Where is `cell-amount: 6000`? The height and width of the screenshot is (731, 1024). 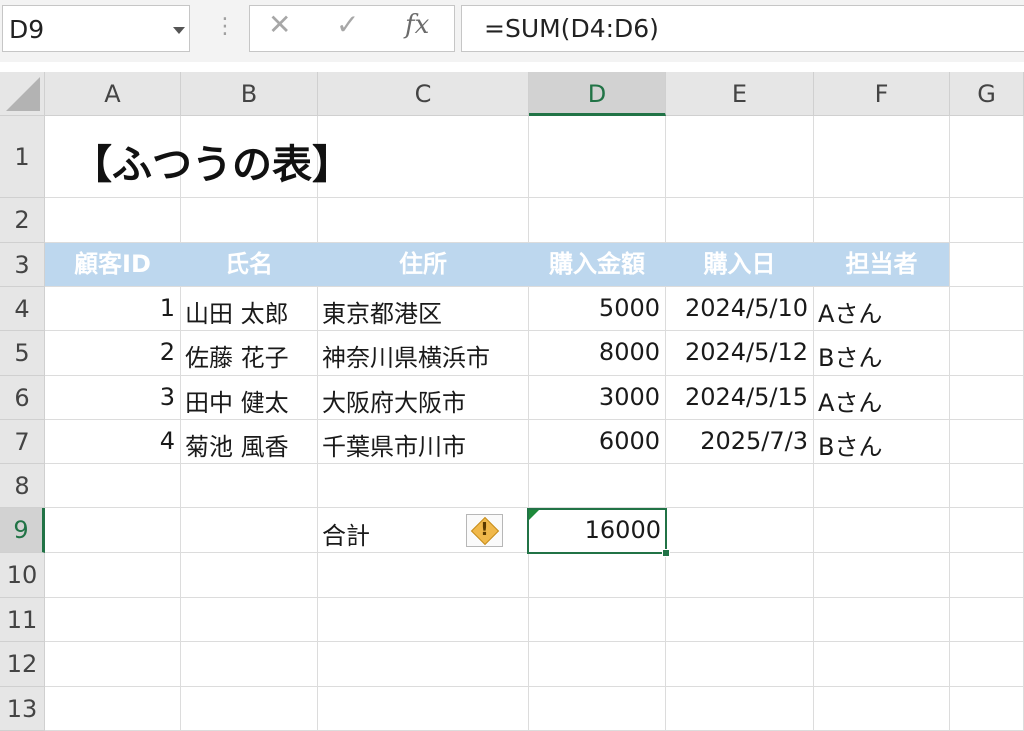 cell-amount: 6000 is located at coordinates (595, 441).